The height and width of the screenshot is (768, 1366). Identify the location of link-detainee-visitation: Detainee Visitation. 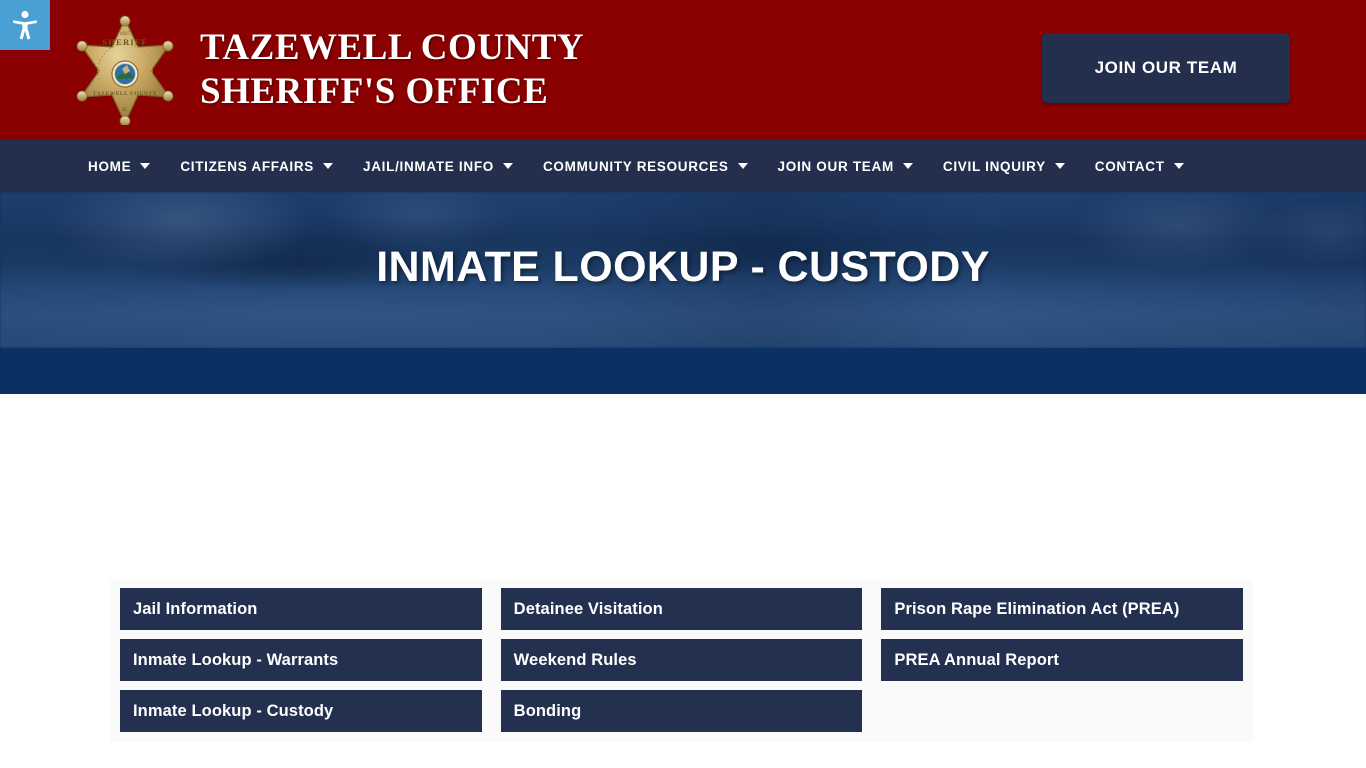
(681, 609).